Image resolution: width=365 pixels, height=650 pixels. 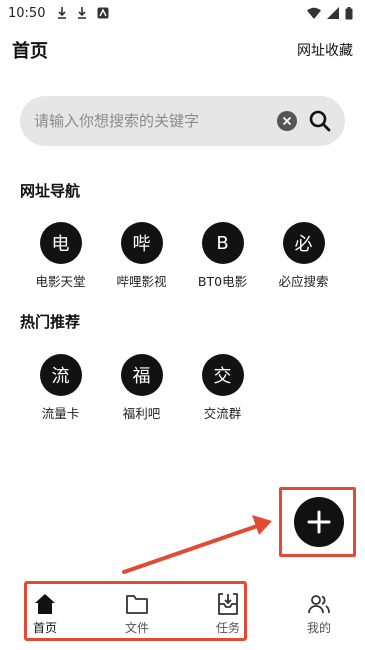 What do you see at coordinates (222, 243) in the screenshot?
I see `nav-item-badge: B` at bounding box center [222, 243].